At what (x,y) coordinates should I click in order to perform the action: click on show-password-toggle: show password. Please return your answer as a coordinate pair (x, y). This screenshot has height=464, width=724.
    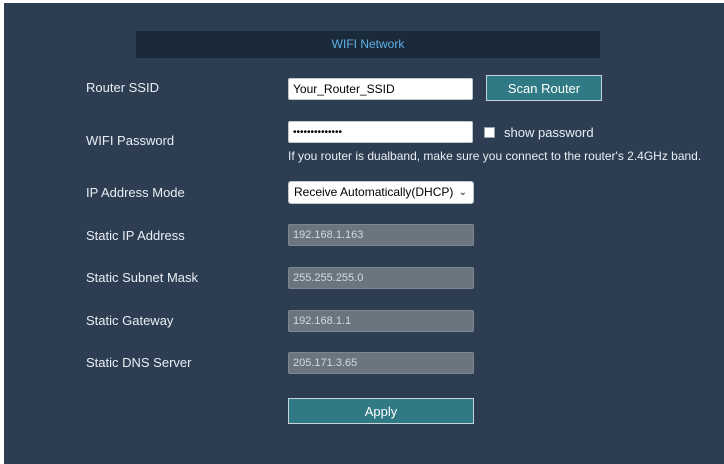
    Looking at the image, I should click on (539, 132).